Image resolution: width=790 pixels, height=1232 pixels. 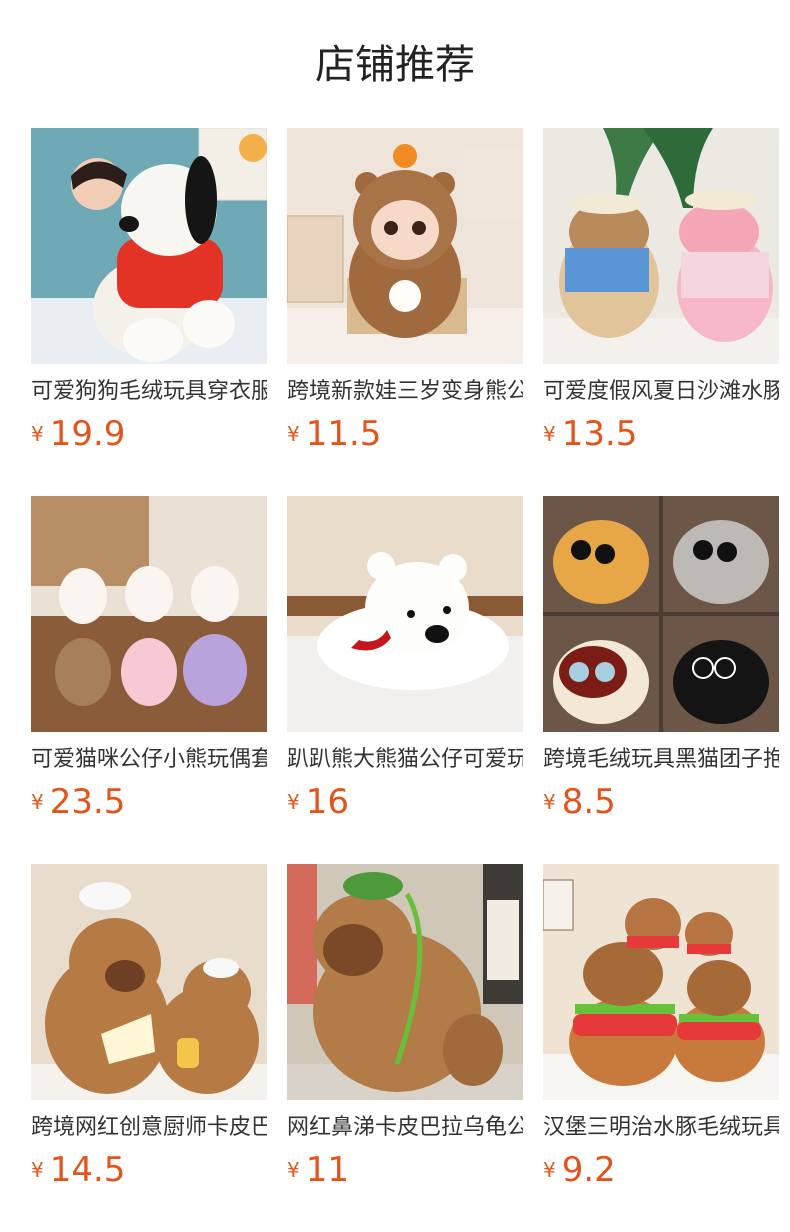 I want to click on round-cat-pillows-image, so click(x=661, y=614).